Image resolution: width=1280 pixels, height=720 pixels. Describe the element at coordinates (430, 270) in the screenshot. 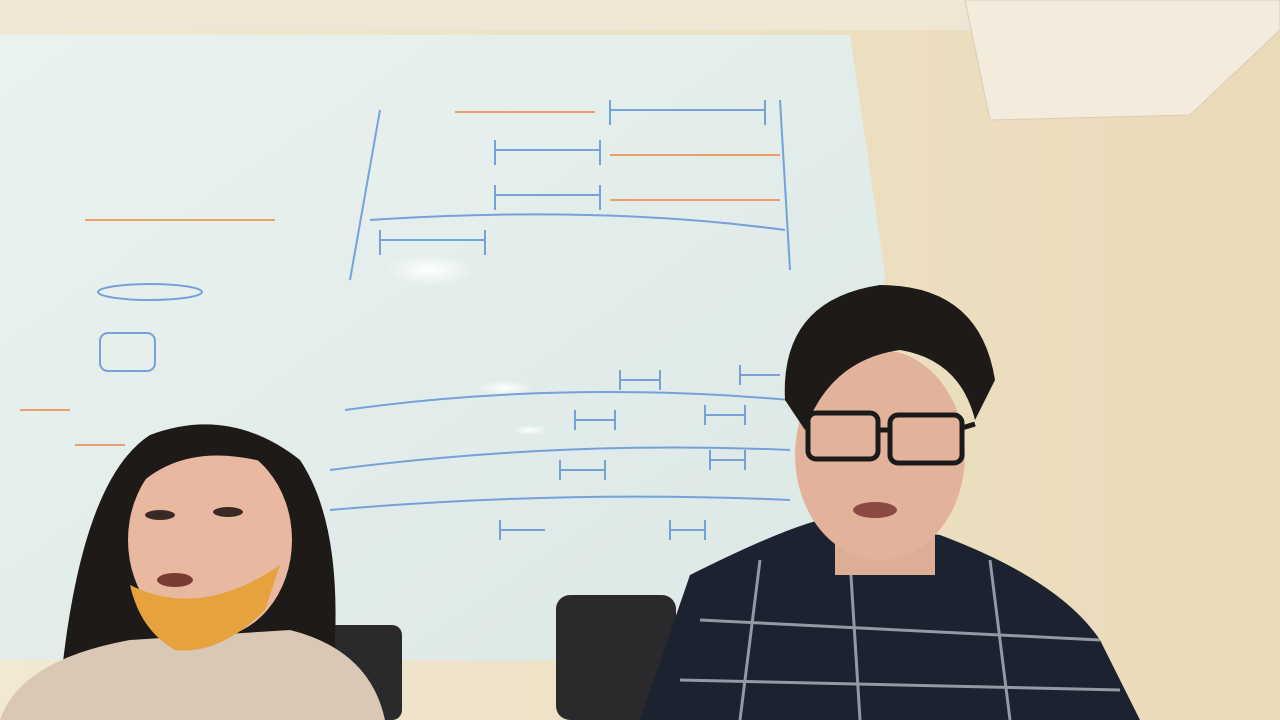

I see `light-glare` at that location.